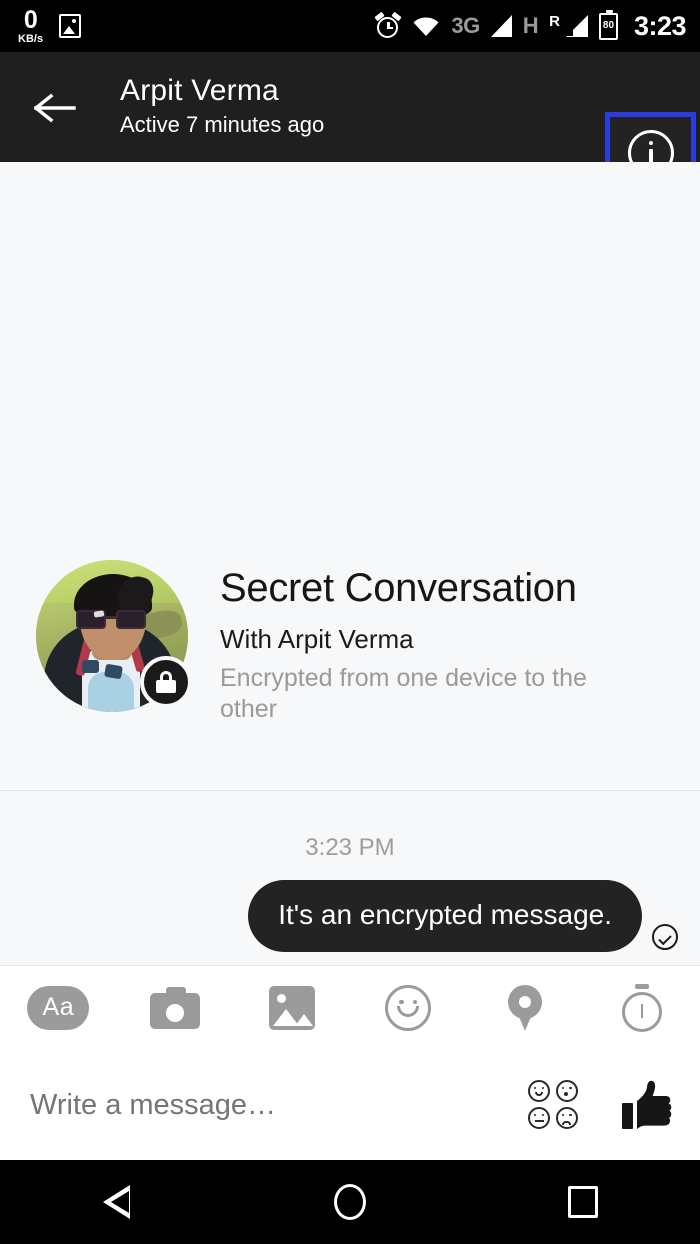  I want to click on emoji-button, so click(408, 1007).